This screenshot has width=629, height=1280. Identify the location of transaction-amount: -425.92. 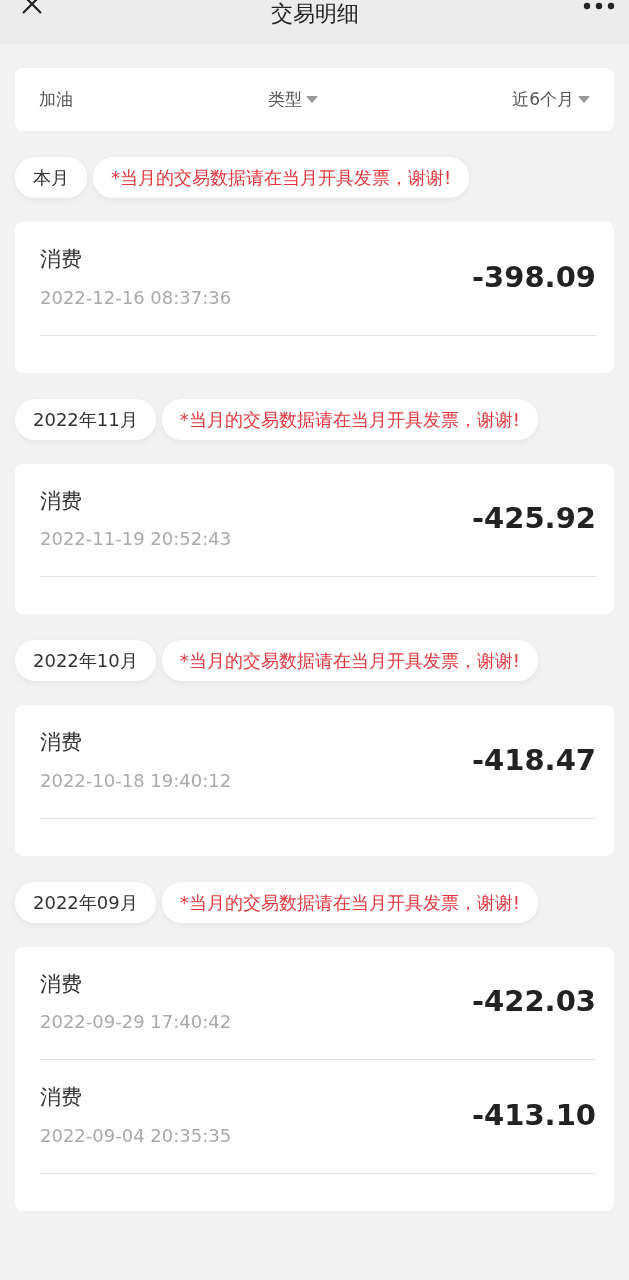
(534, 518).